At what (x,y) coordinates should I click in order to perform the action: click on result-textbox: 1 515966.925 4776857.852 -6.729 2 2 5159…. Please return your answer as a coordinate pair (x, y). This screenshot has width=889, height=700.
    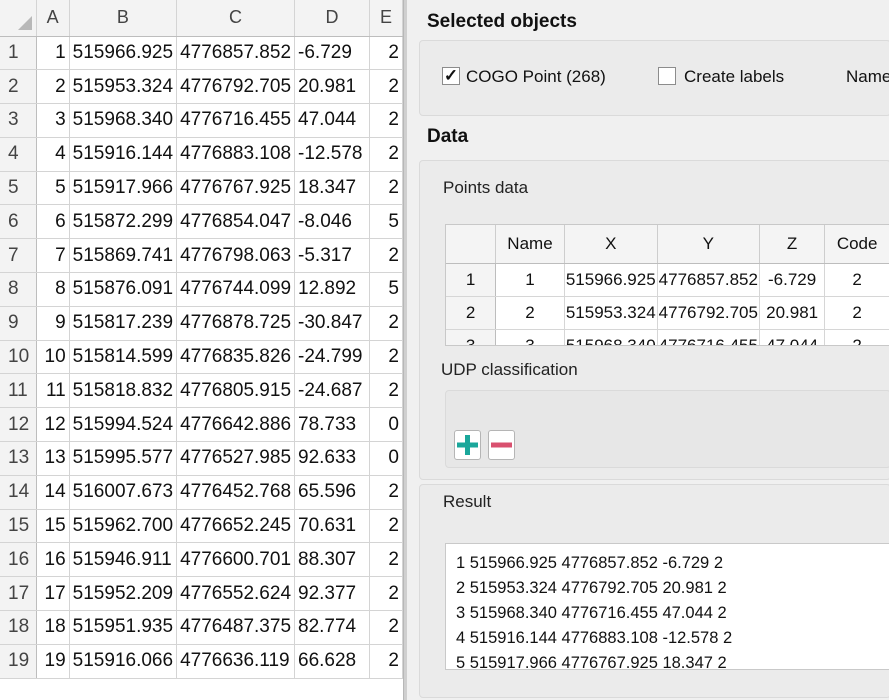
    Looking at the image, I should click on (667, 606).